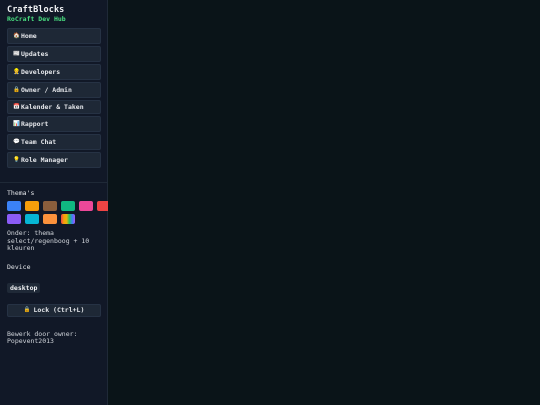 The image size is (540, 405). Describe the element at coordinates (35, 54) in the screenshot. I see `sidebar-item-label: Updates` at that location.